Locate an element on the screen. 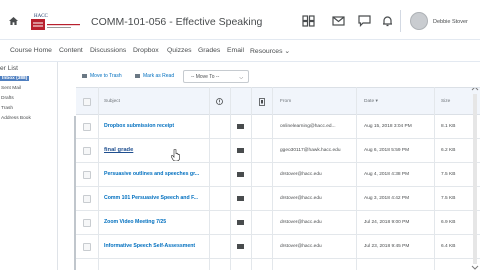 The image size is (480, 270). notification-bell-icon is located at coordinates (387, 21).